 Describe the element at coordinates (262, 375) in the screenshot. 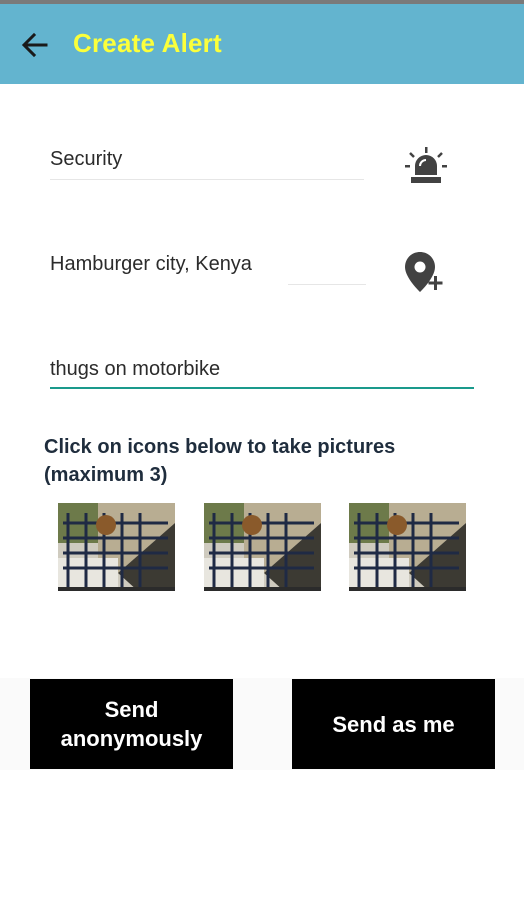

I see `description-input: thugs on motorbike` at that location.